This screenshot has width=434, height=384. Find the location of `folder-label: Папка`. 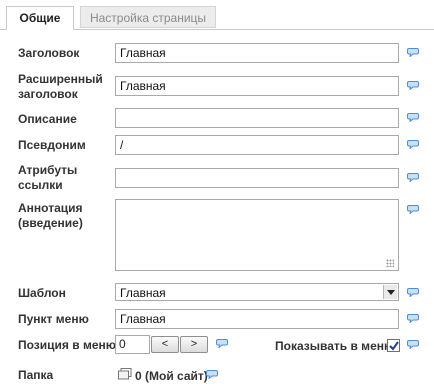

folder-label: Папка is located at coordinates (36, 375).